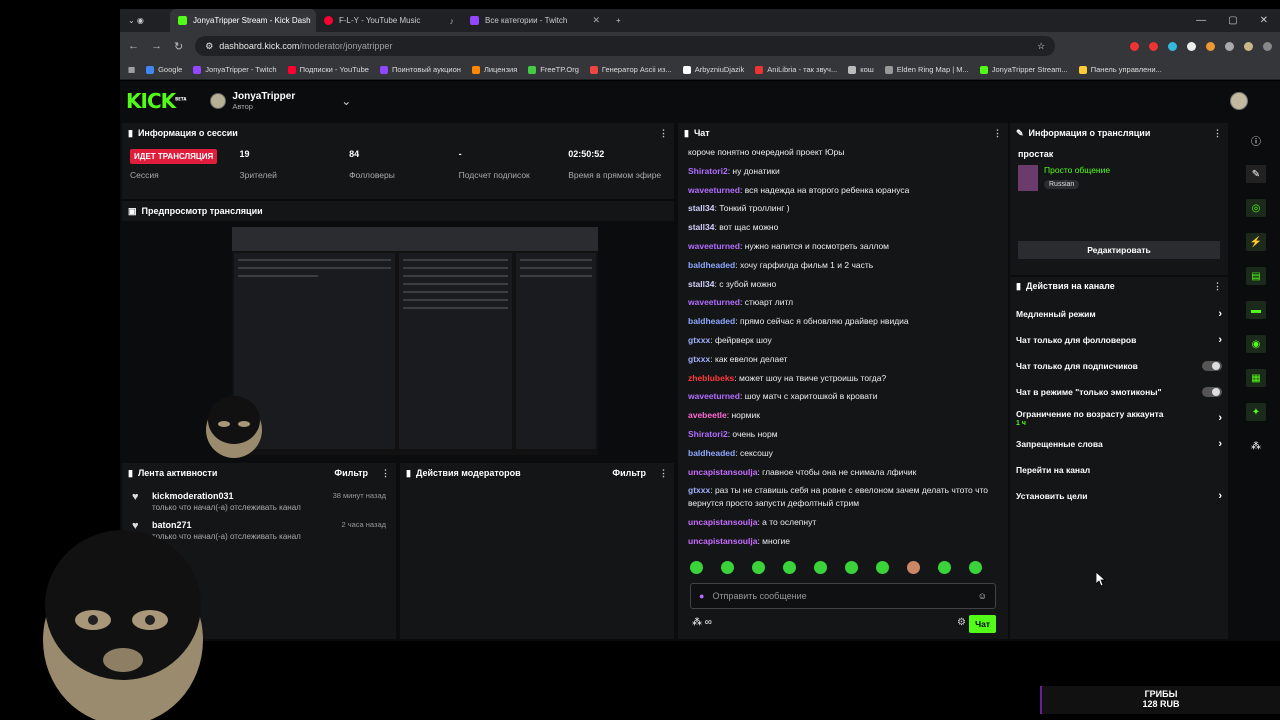 The width and height of the screenshot is (1280, 720). What do you see at coordinates (1119, 418) in the screenshot?
I see `channel-action-option: Ограничение по возрасту аккаунта 1 ч ›` at bounding box center [1119, 418].